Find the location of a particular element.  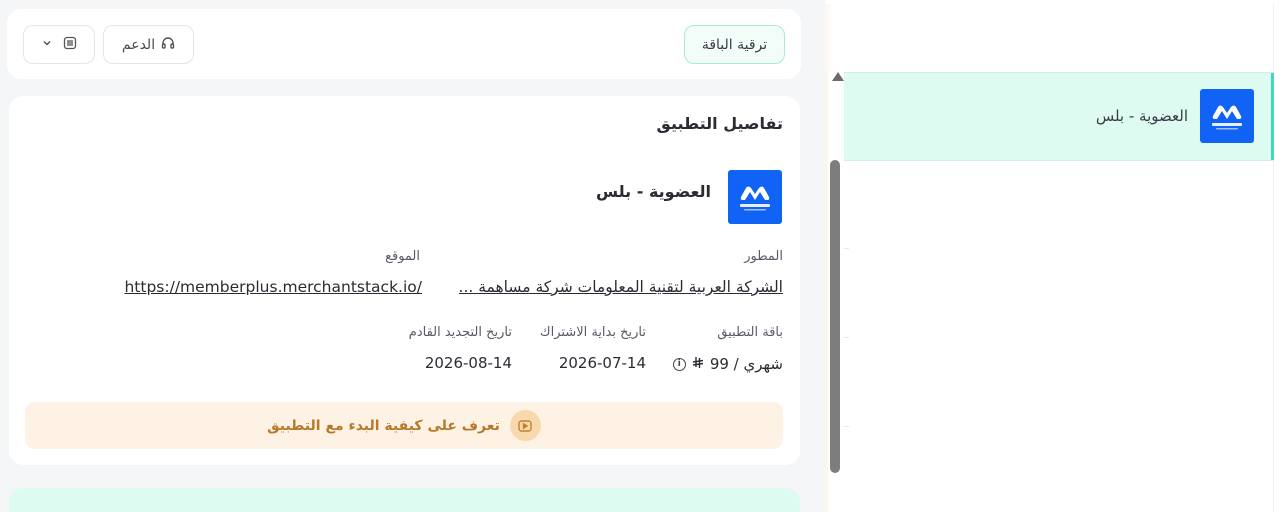

sidebar-scrollbar is located at coordinates (836, 292).